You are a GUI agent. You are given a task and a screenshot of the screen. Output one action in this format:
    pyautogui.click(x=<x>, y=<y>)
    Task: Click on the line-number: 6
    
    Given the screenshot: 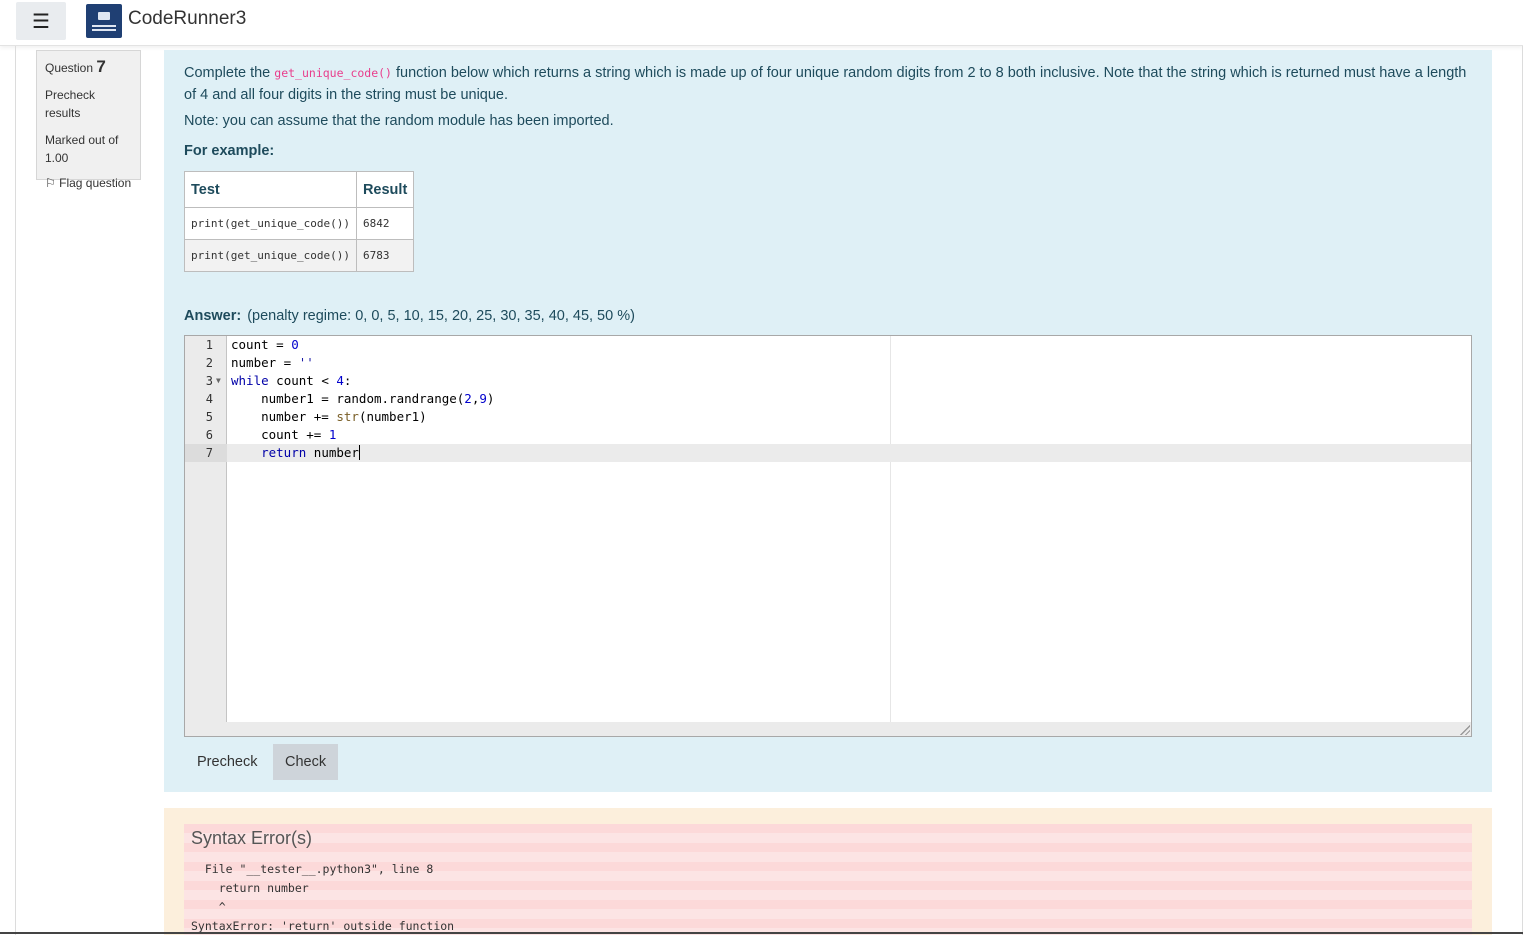 What is the action you would take?
    pyautogui.click(x=209, y=435)
    